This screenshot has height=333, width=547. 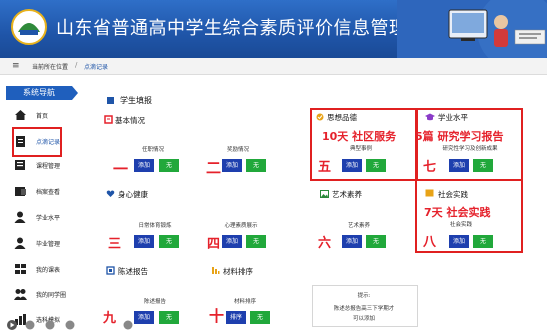 What do you see at coordinates (155, 226) in the screenshot?
I see `card-subtitle: 日常体育锻炼` at bounding box center [155, 226].